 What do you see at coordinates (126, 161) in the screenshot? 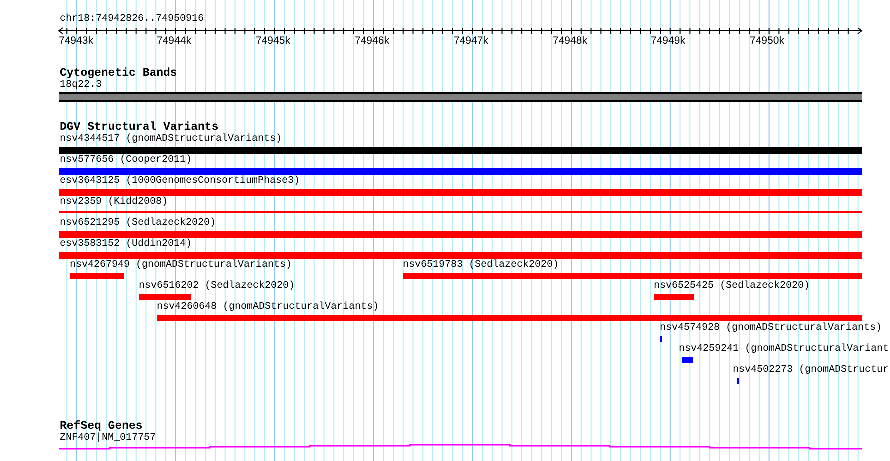
I see `variant-label: nsv577656 (Cooper2011)` at bounding box center [126, 161].